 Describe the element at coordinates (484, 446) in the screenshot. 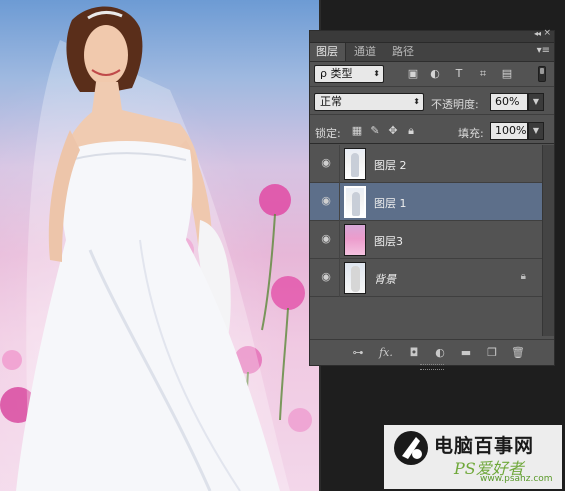

I see `watermark-title: 电脑百事网` at that location.